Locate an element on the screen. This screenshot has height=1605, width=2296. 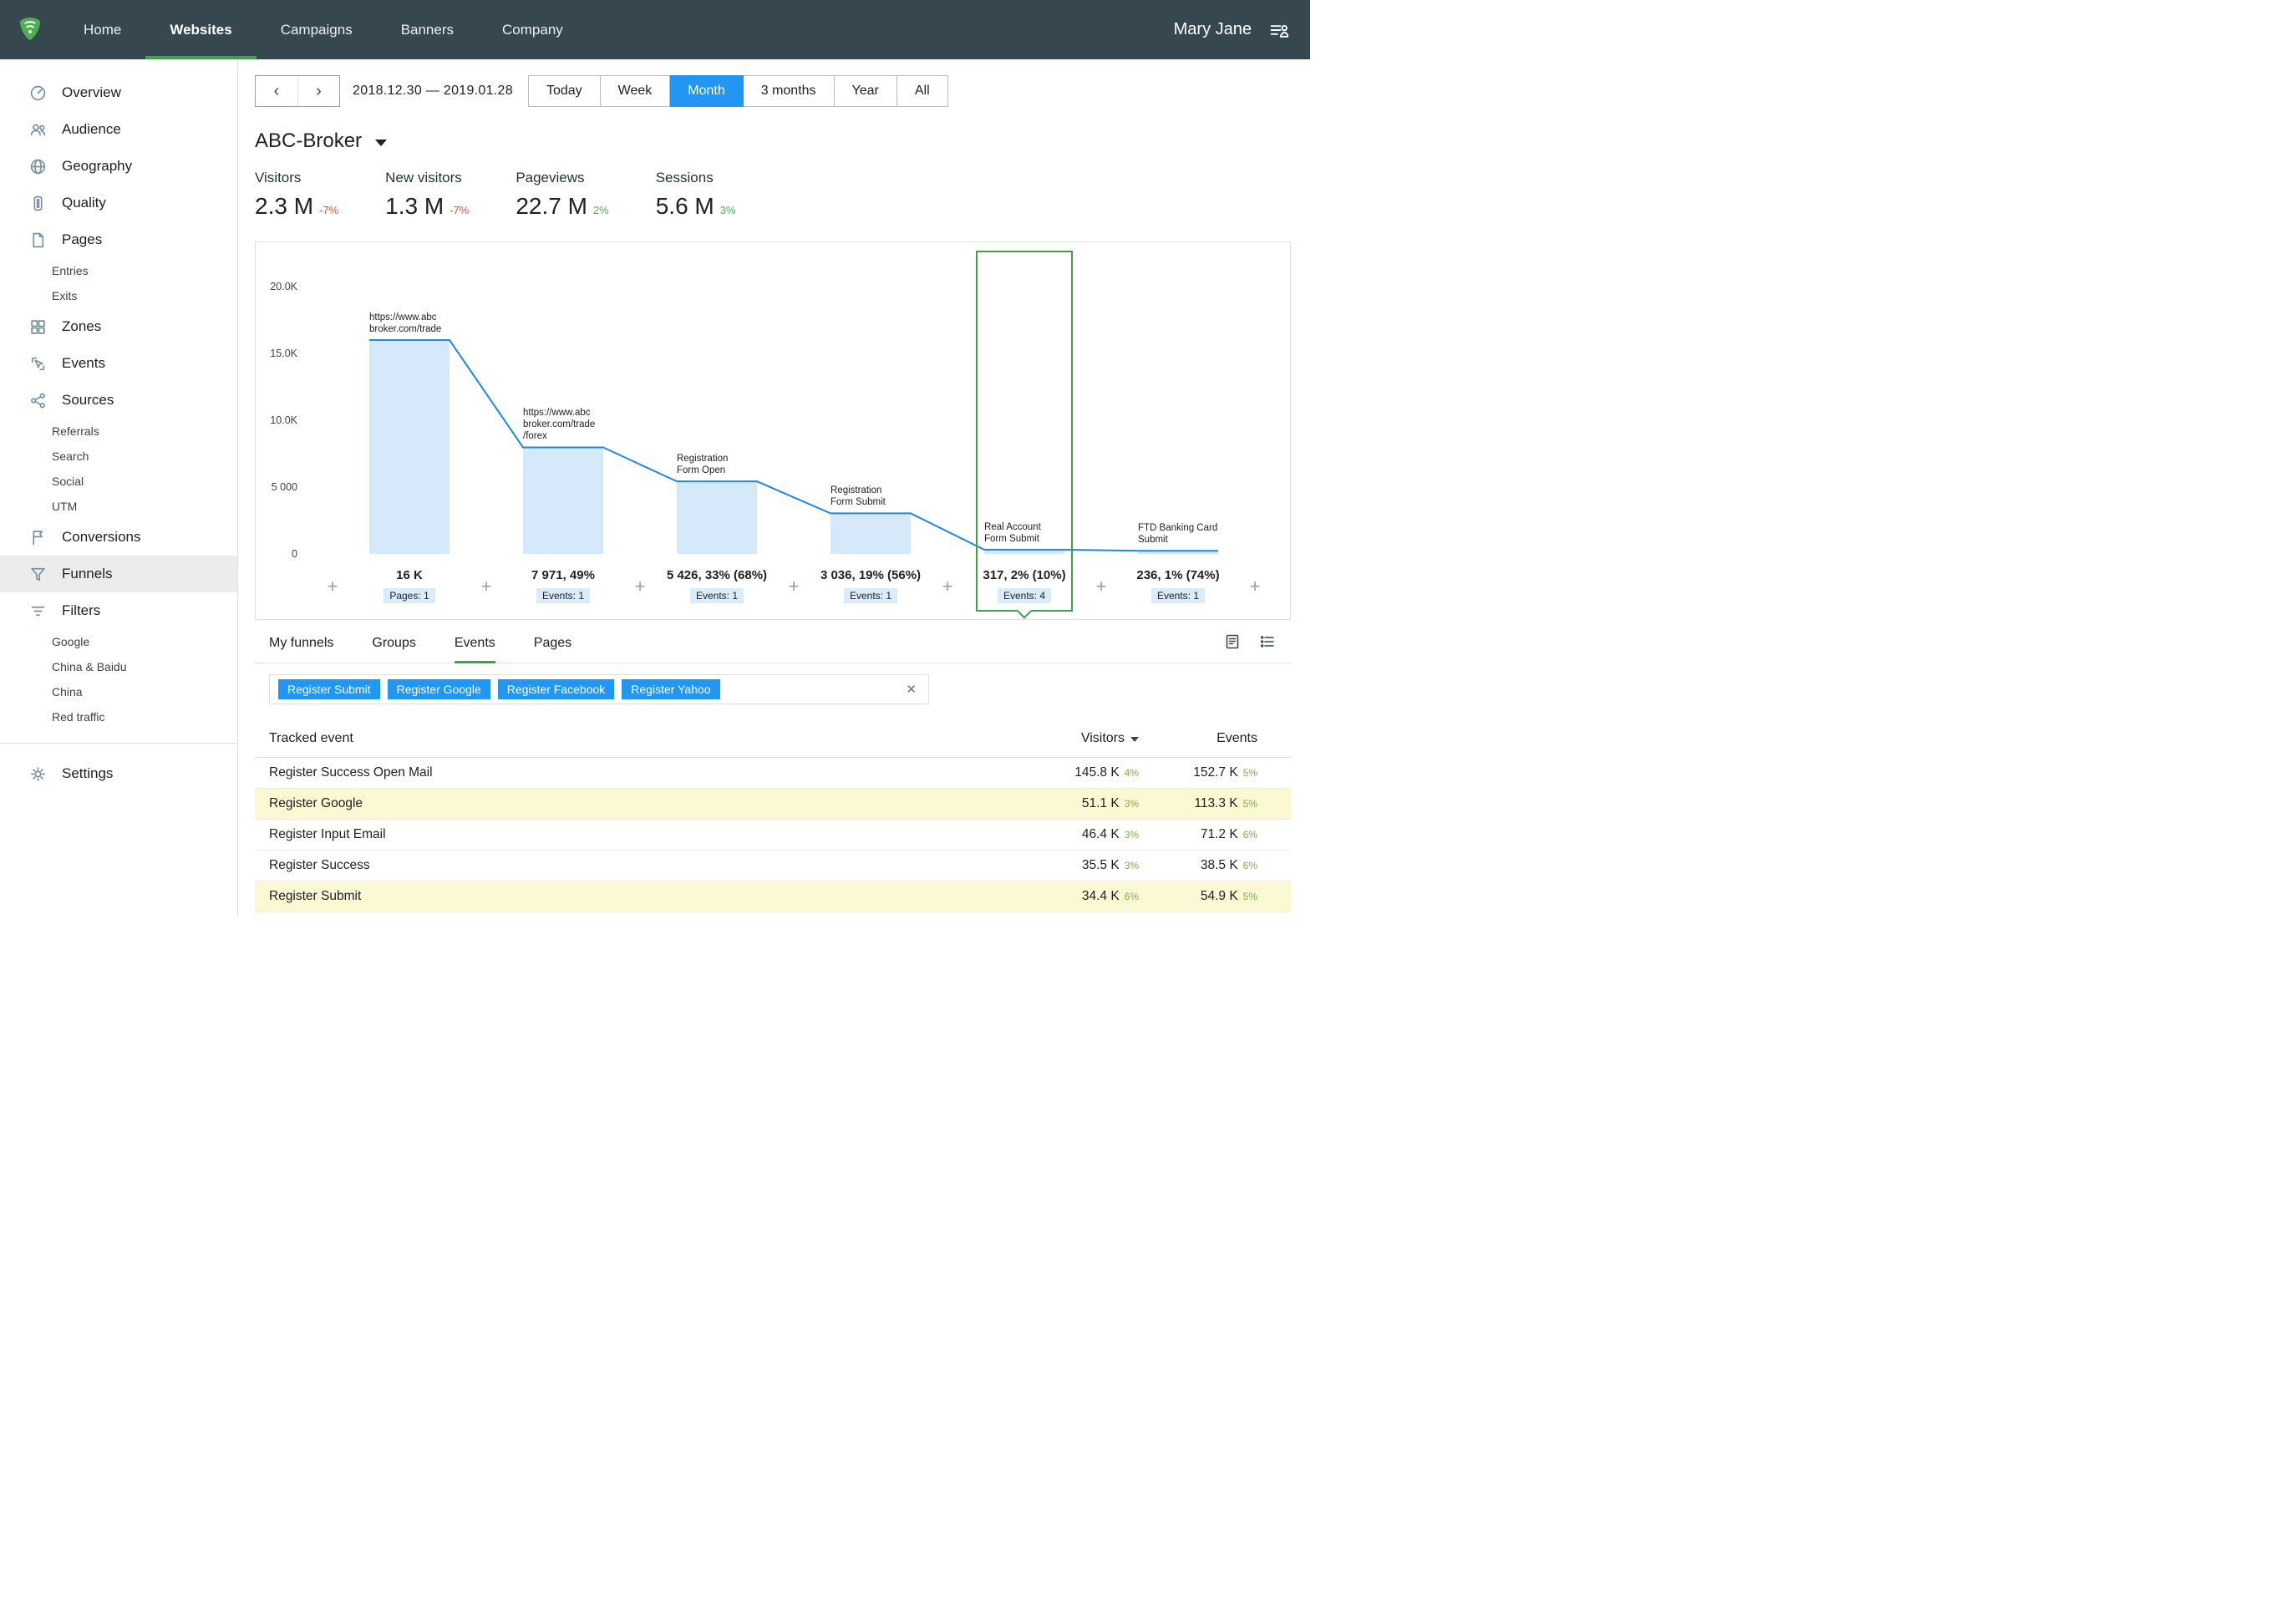
next-period-button: › is located at coordinates (318, 91).